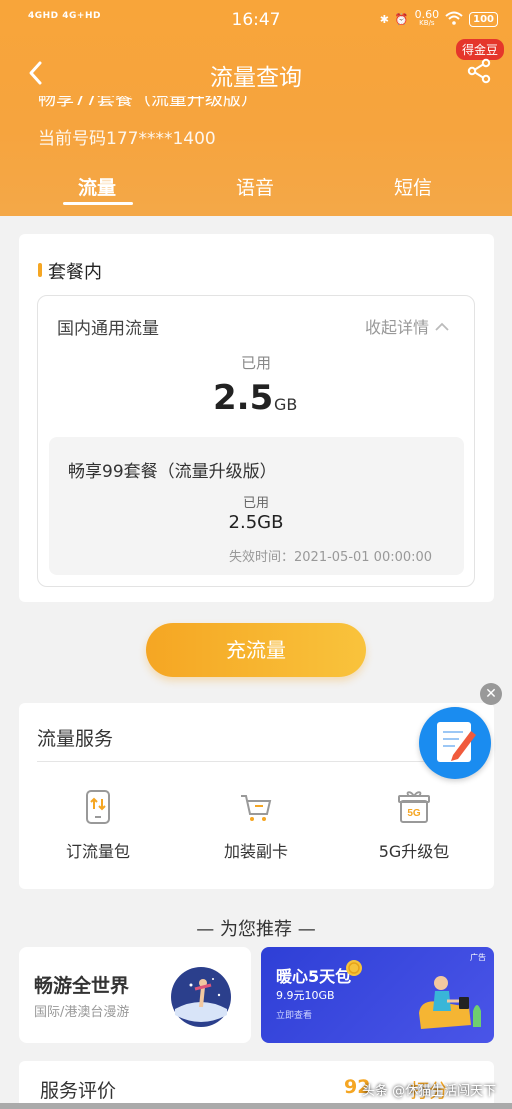  Describe the element at coordinates (256, 20) in the screenshot. I see `status-bar: 4GHD 4G+HD 16:47 ✱ ⏰ 0.60 KB/s 100` at that location.